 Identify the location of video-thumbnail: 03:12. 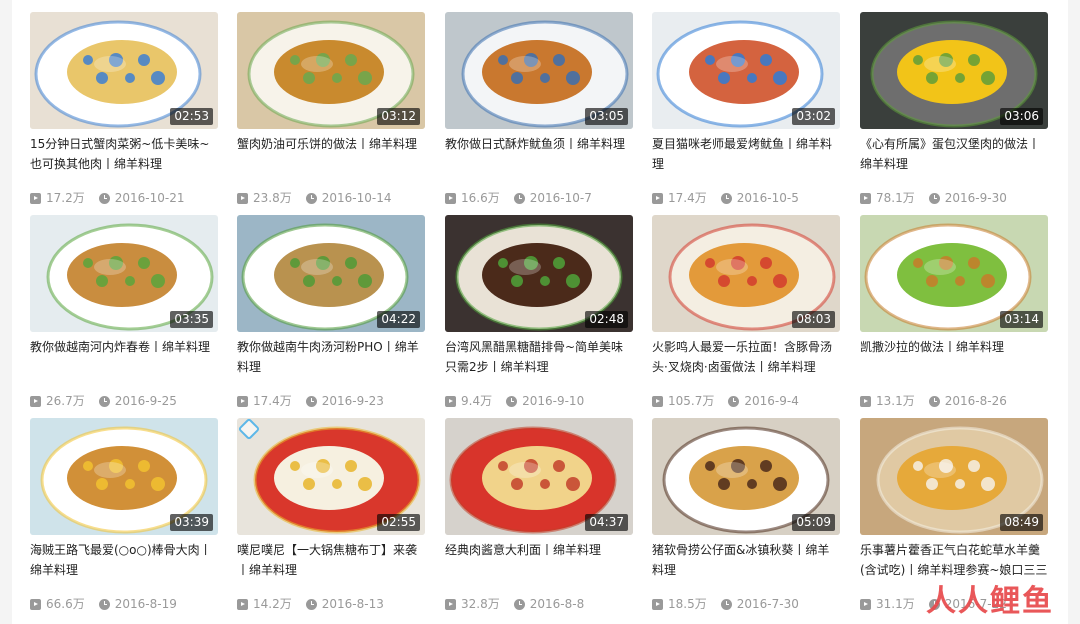
(331, 70).